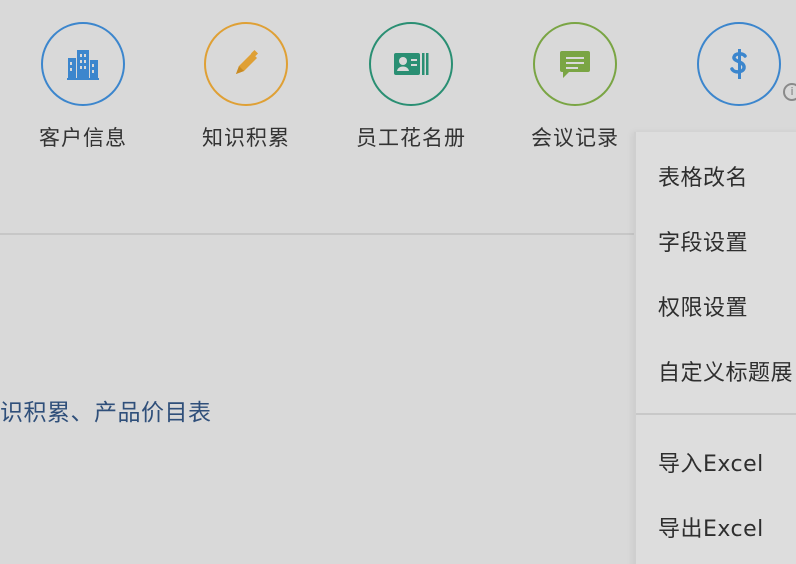  Describe the element at coordinates (246, 138) in the screenshot. I see `app-label: 知识积累` at that location.